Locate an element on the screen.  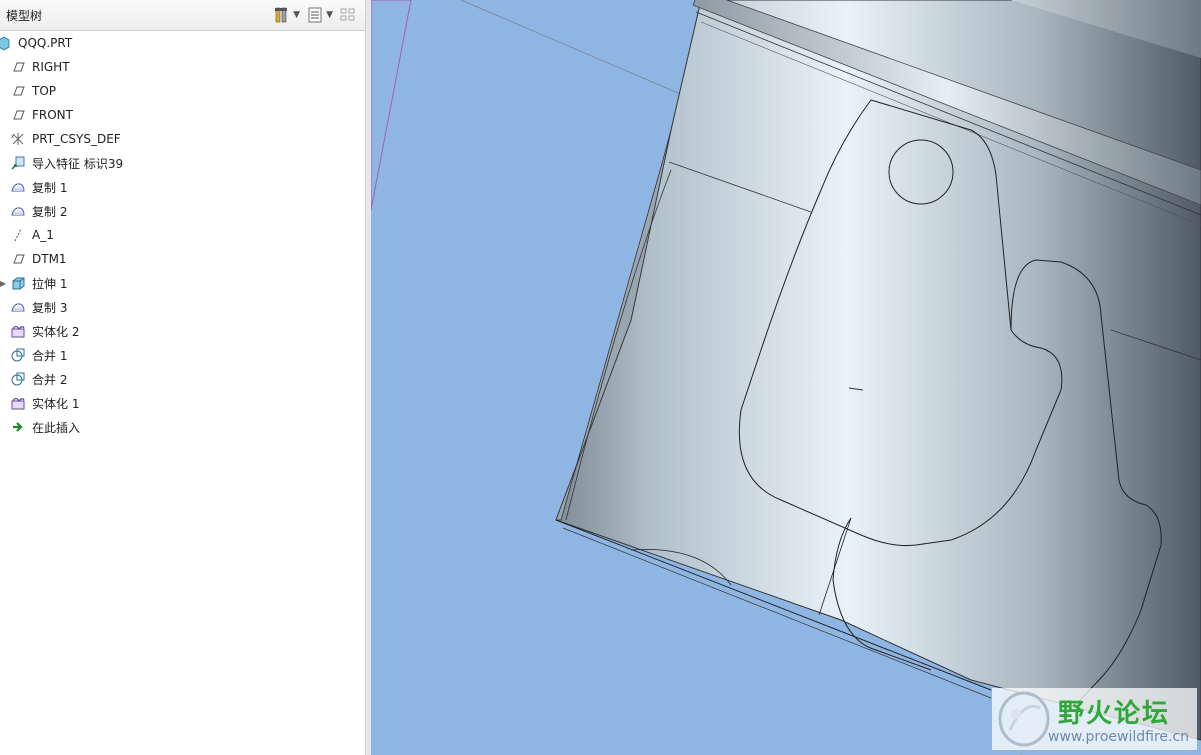
tree-item-label: A_1 is located at coordinates (43, 235).